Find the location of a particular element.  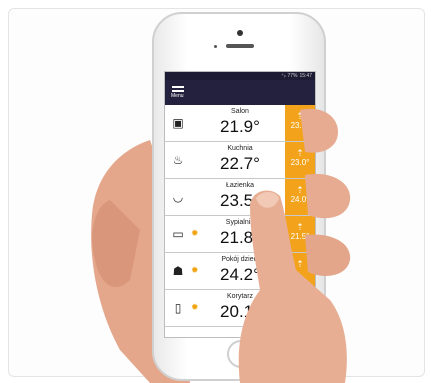

room-row-sypialnia: ▭ ✹ Sypialnia 21.8° ⇡ 21.5° is located at coordinates (240, 234).